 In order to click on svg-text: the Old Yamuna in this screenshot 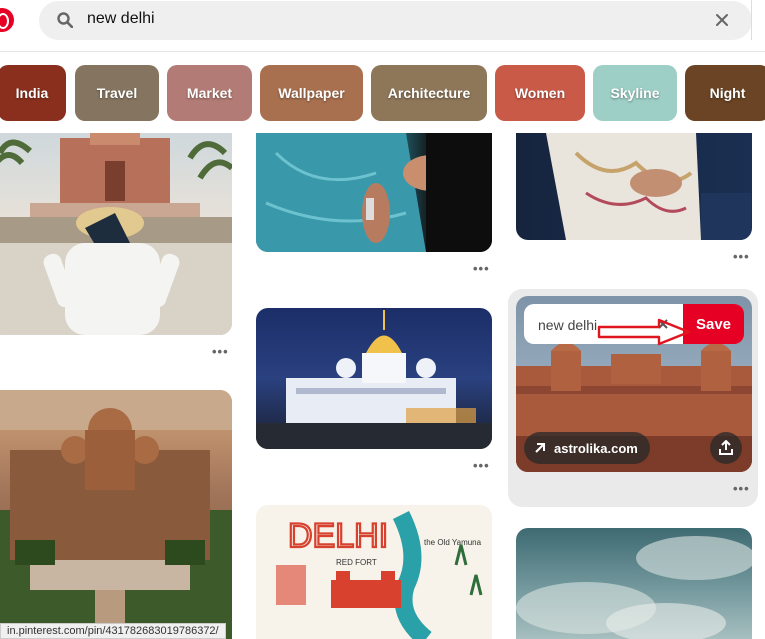, I will do `click(453, 542)`.